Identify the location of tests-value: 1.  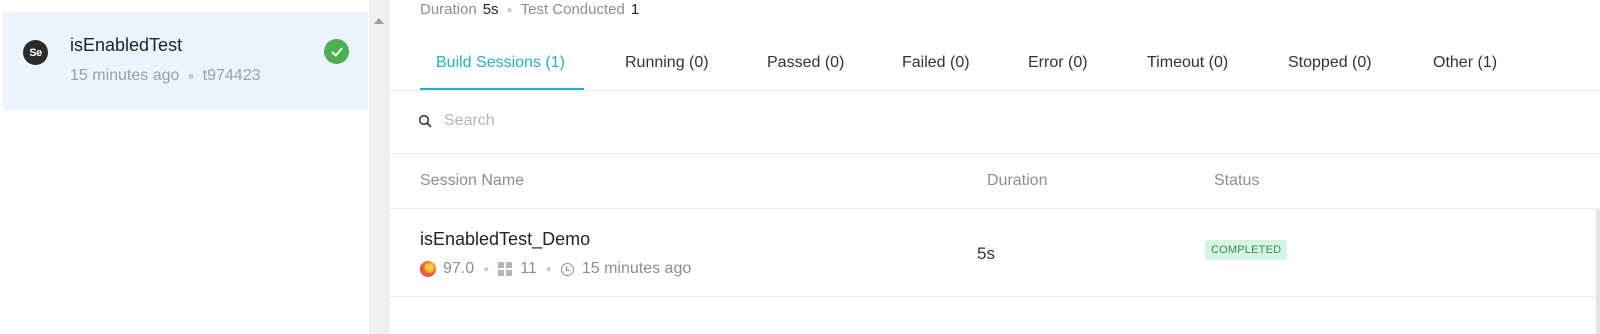
(635, 9).